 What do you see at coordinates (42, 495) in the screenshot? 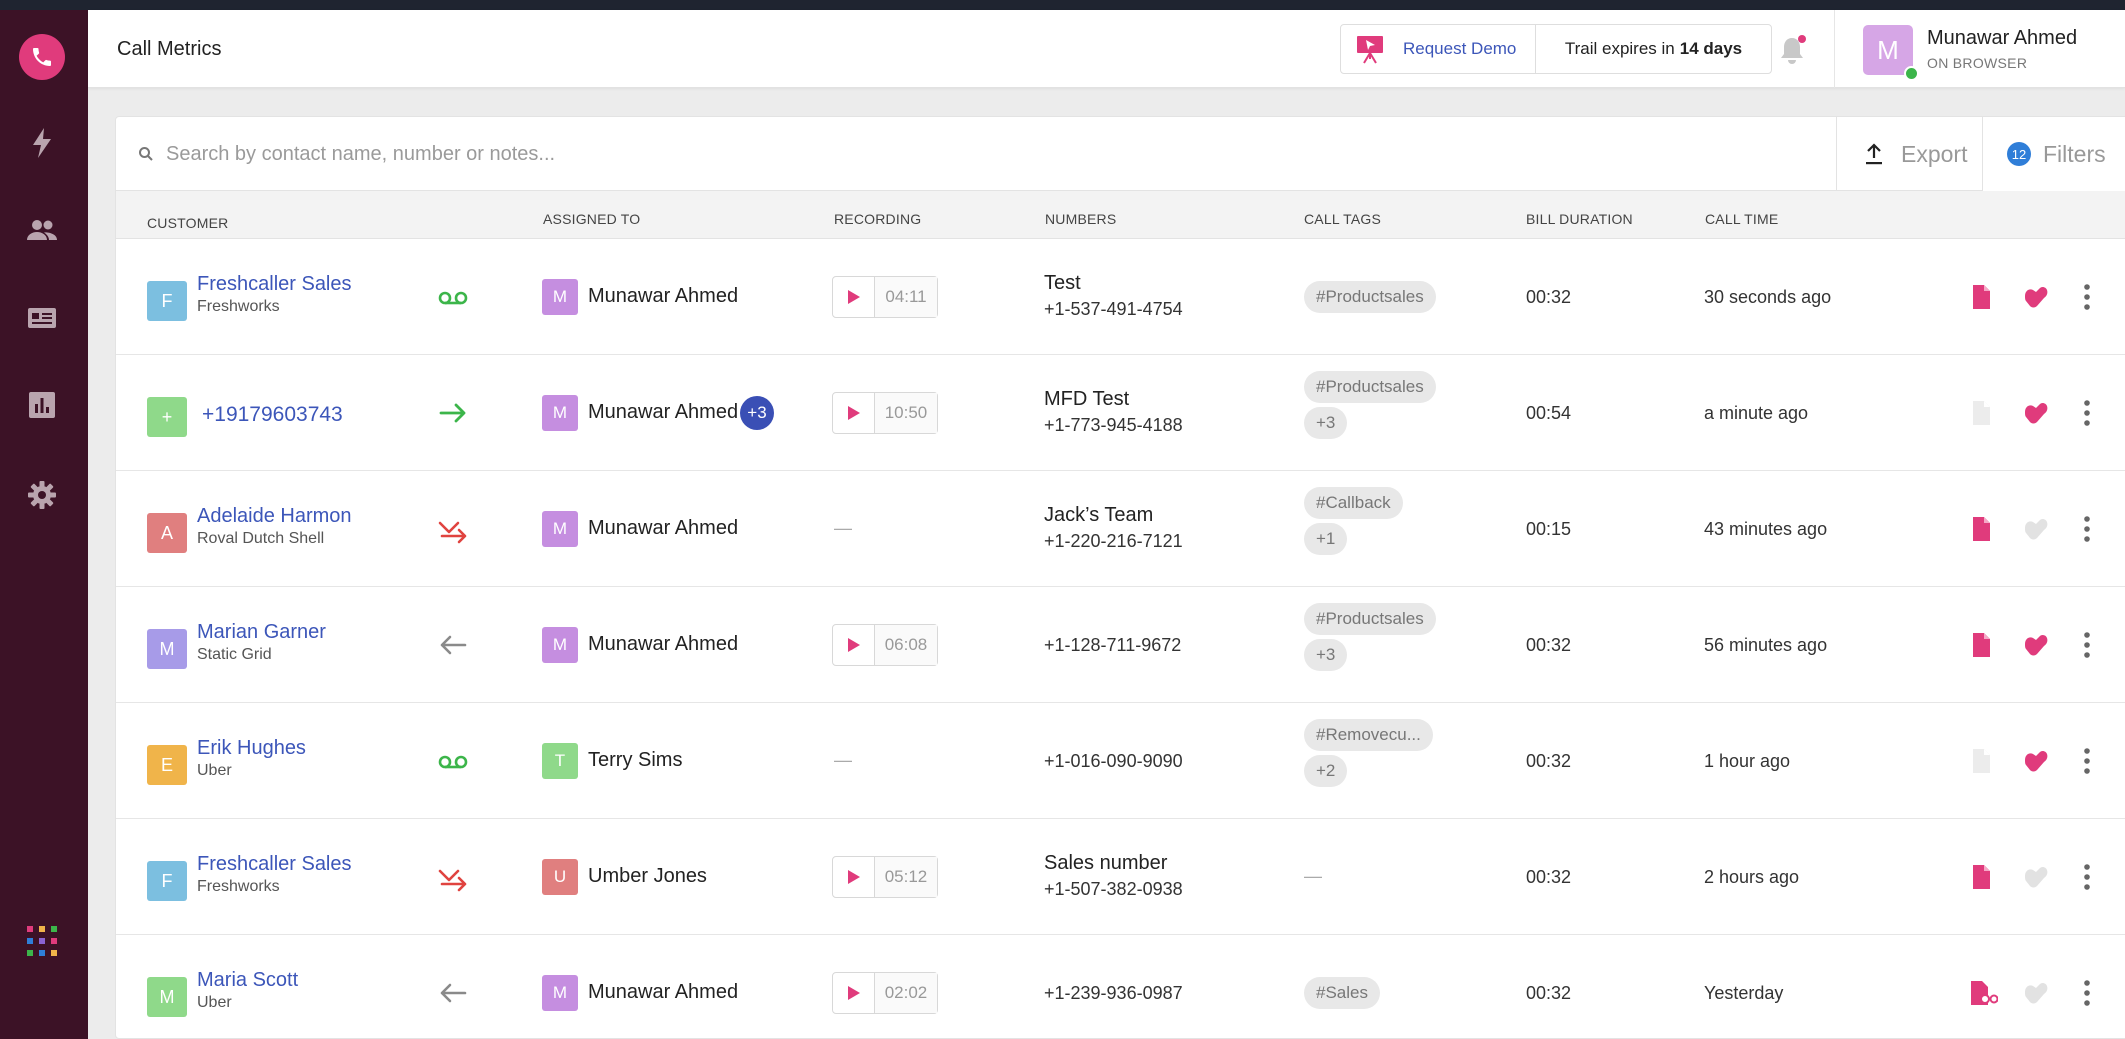
I see `settings-gear-icon` at bounding box center [42, 495].